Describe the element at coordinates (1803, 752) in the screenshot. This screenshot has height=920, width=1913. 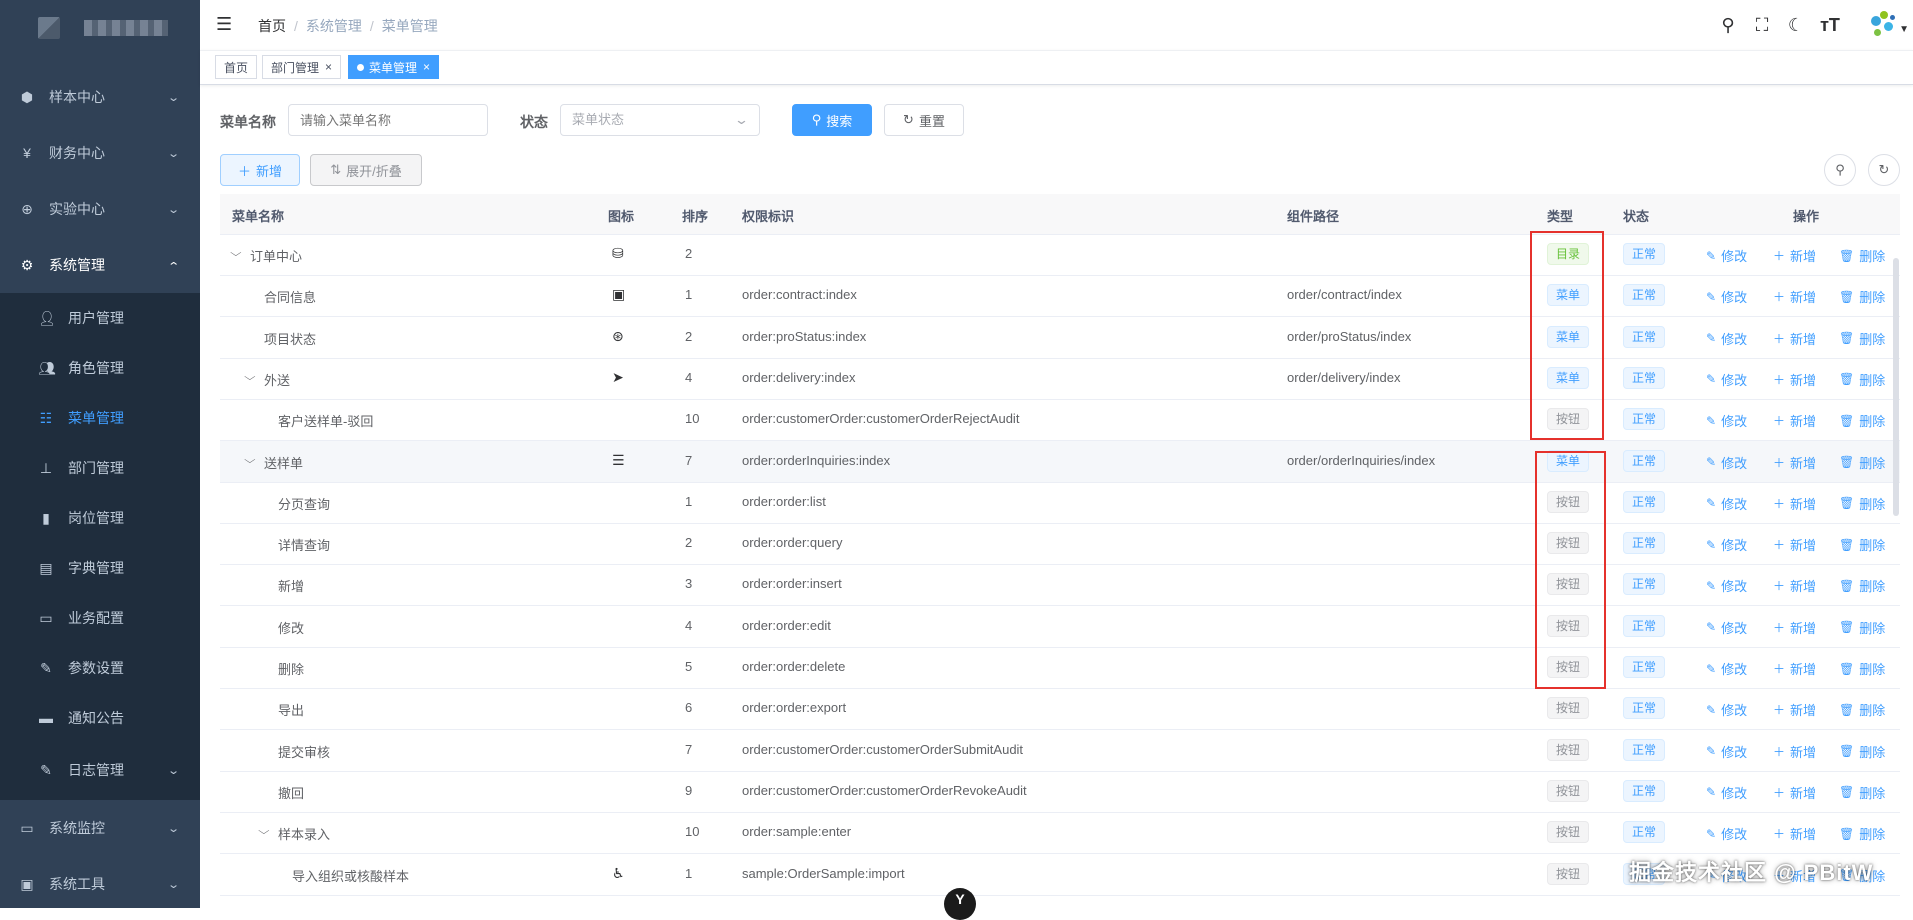
I see `add-label: 新增` at that location.